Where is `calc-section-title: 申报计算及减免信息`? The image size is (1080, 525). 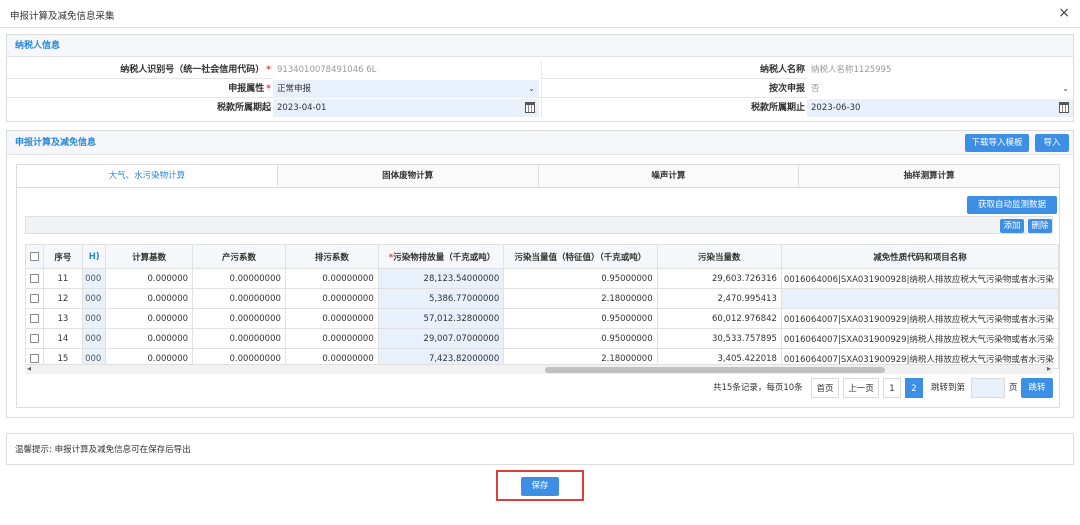 calc-section-title: 申报计算及减免信息 is located at coordinates (540, 143).